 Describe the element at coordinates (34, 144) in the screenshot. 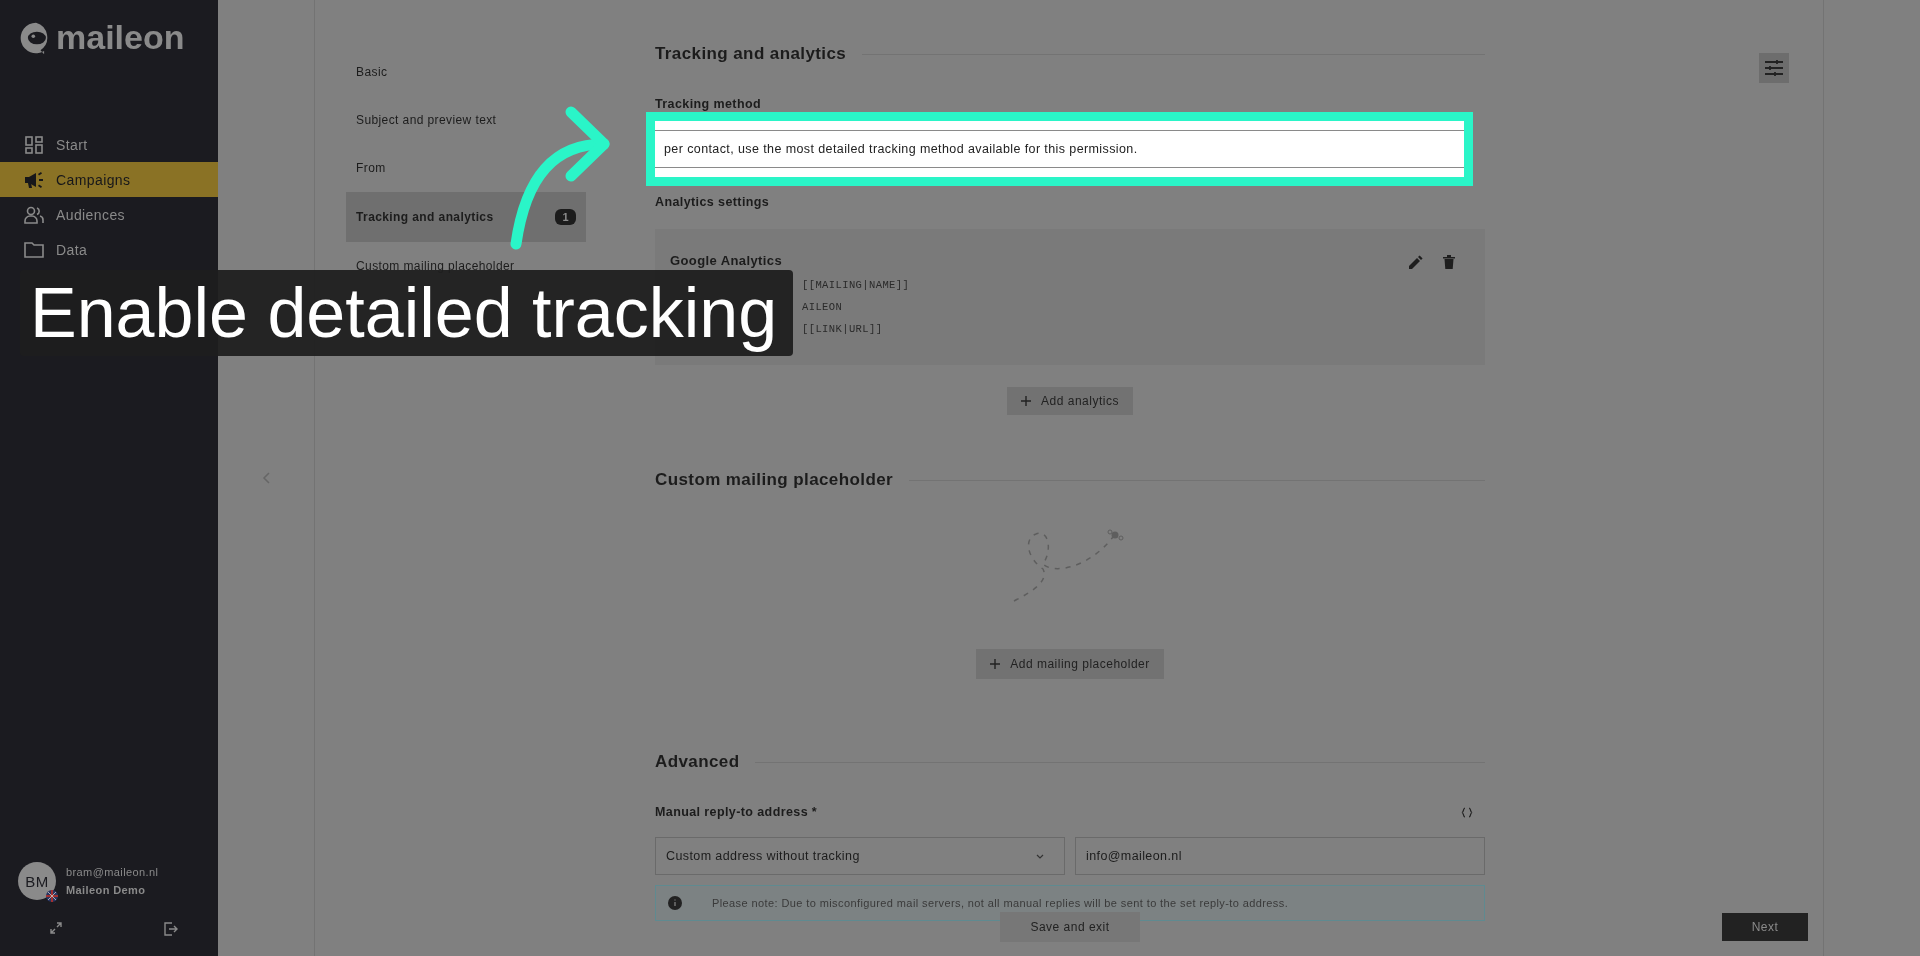

I see `grid-icon` at that location.